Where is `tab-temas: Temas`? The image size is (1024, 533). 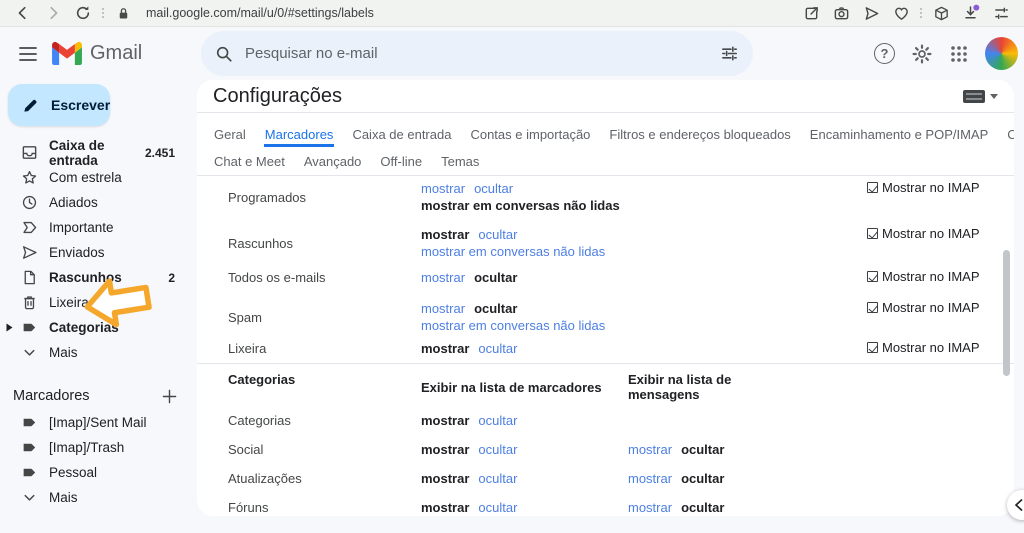
tab-temas: Temas is located at coordinates (460, 162).